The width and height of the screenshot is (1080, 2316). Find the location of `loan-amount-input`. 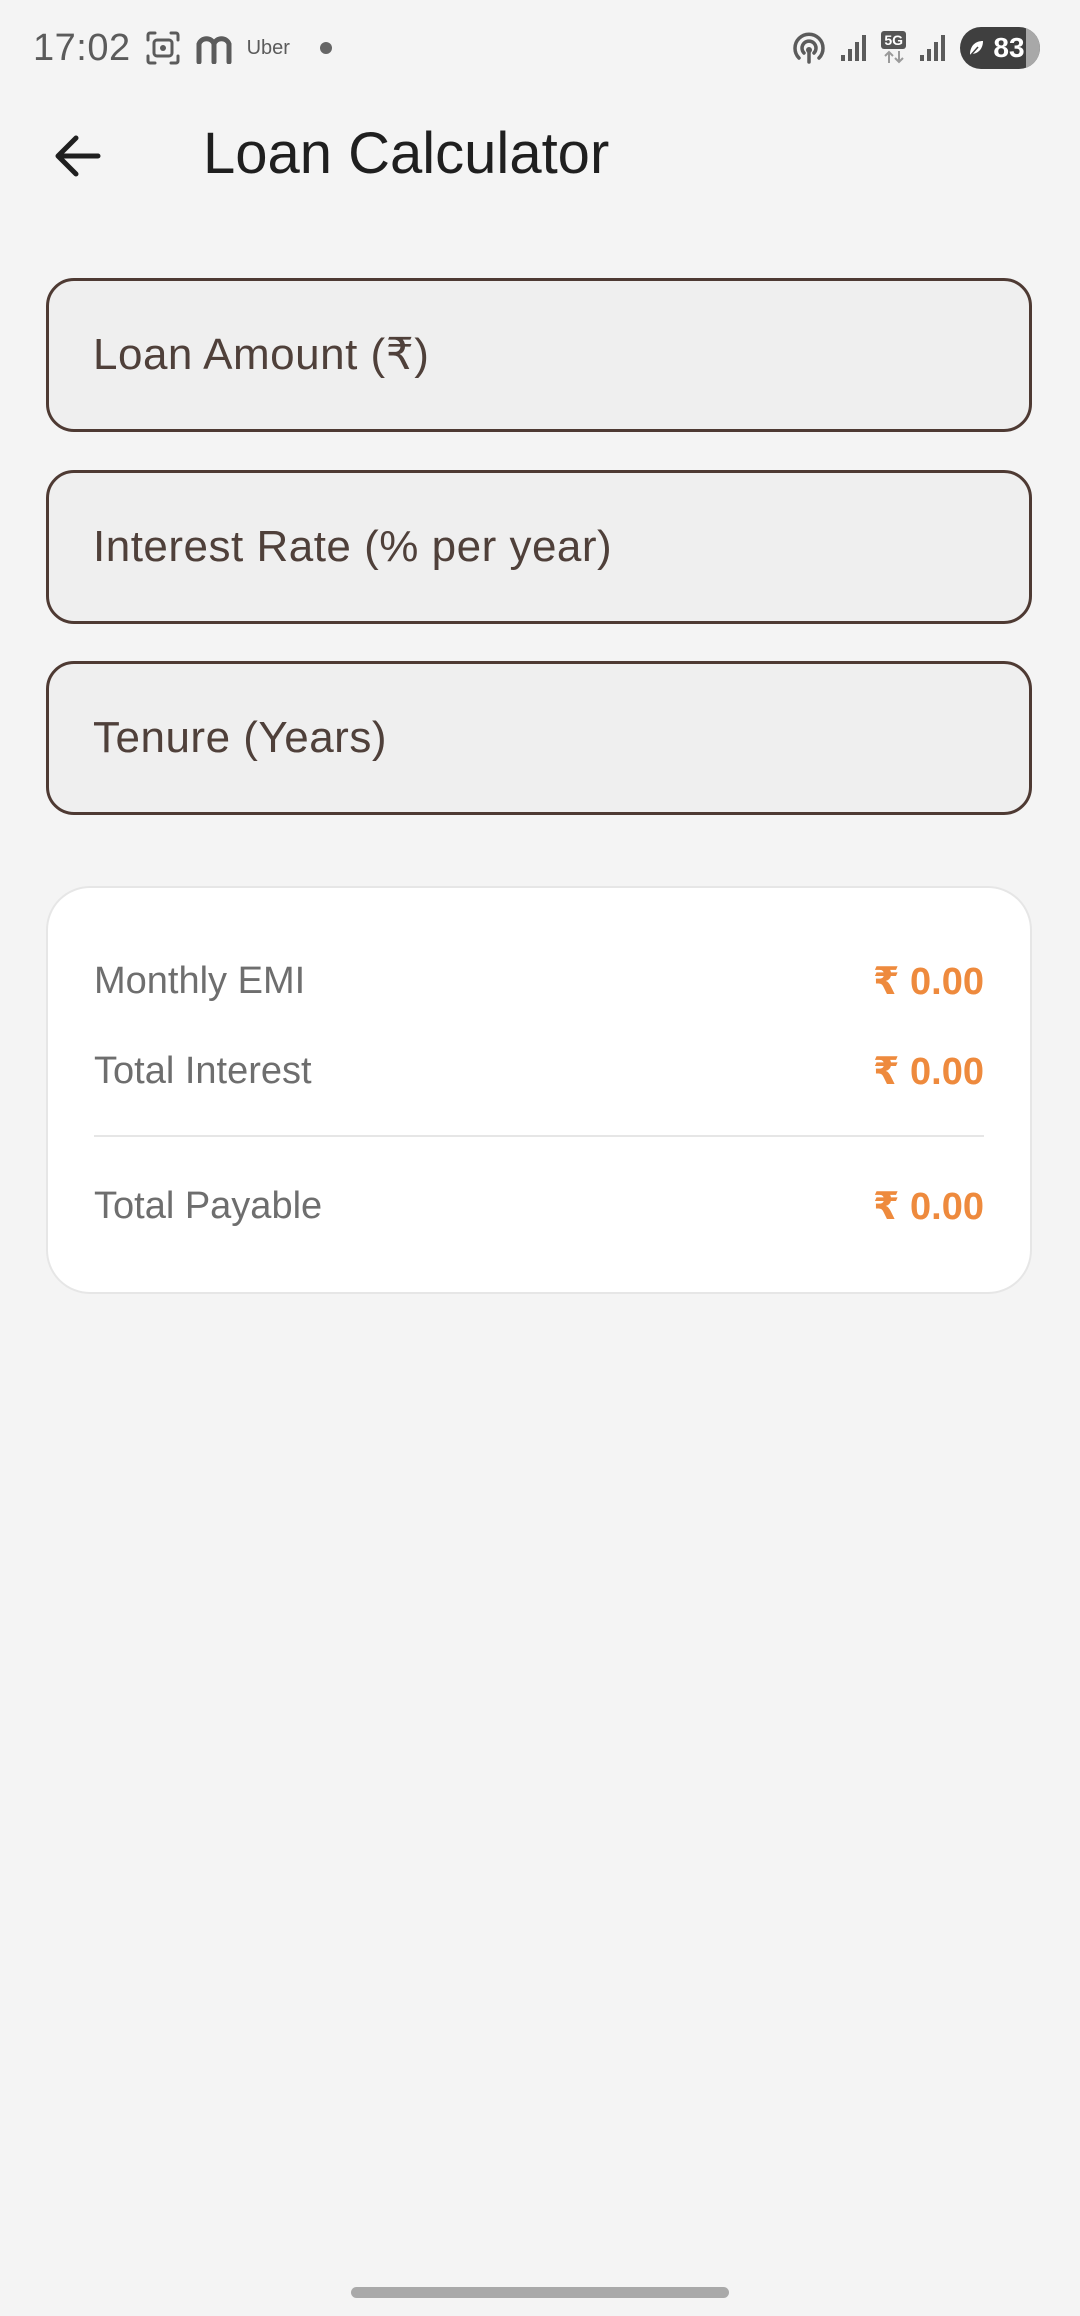

loan-amount-input is located at coordinates (539, 355).